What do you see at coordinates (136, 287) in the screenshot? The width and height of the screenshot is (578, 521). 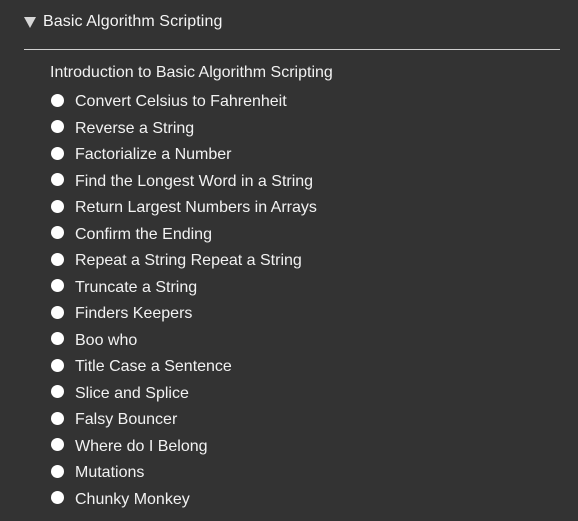 I see `challenge-label: Truncate a String` at bounding box center [136, 287].